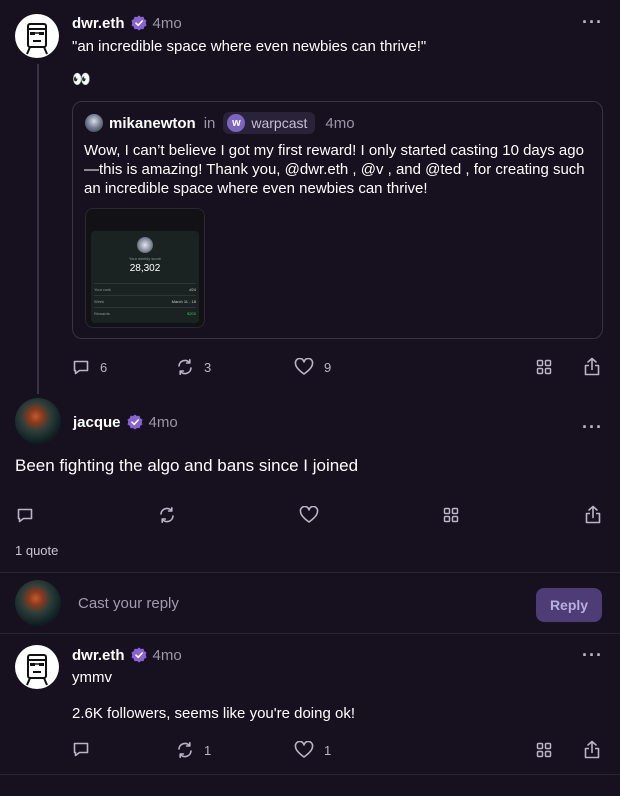 The height and width of the screenshot is (796, 620). I want to click on like-count: 1, so click(328, 750).